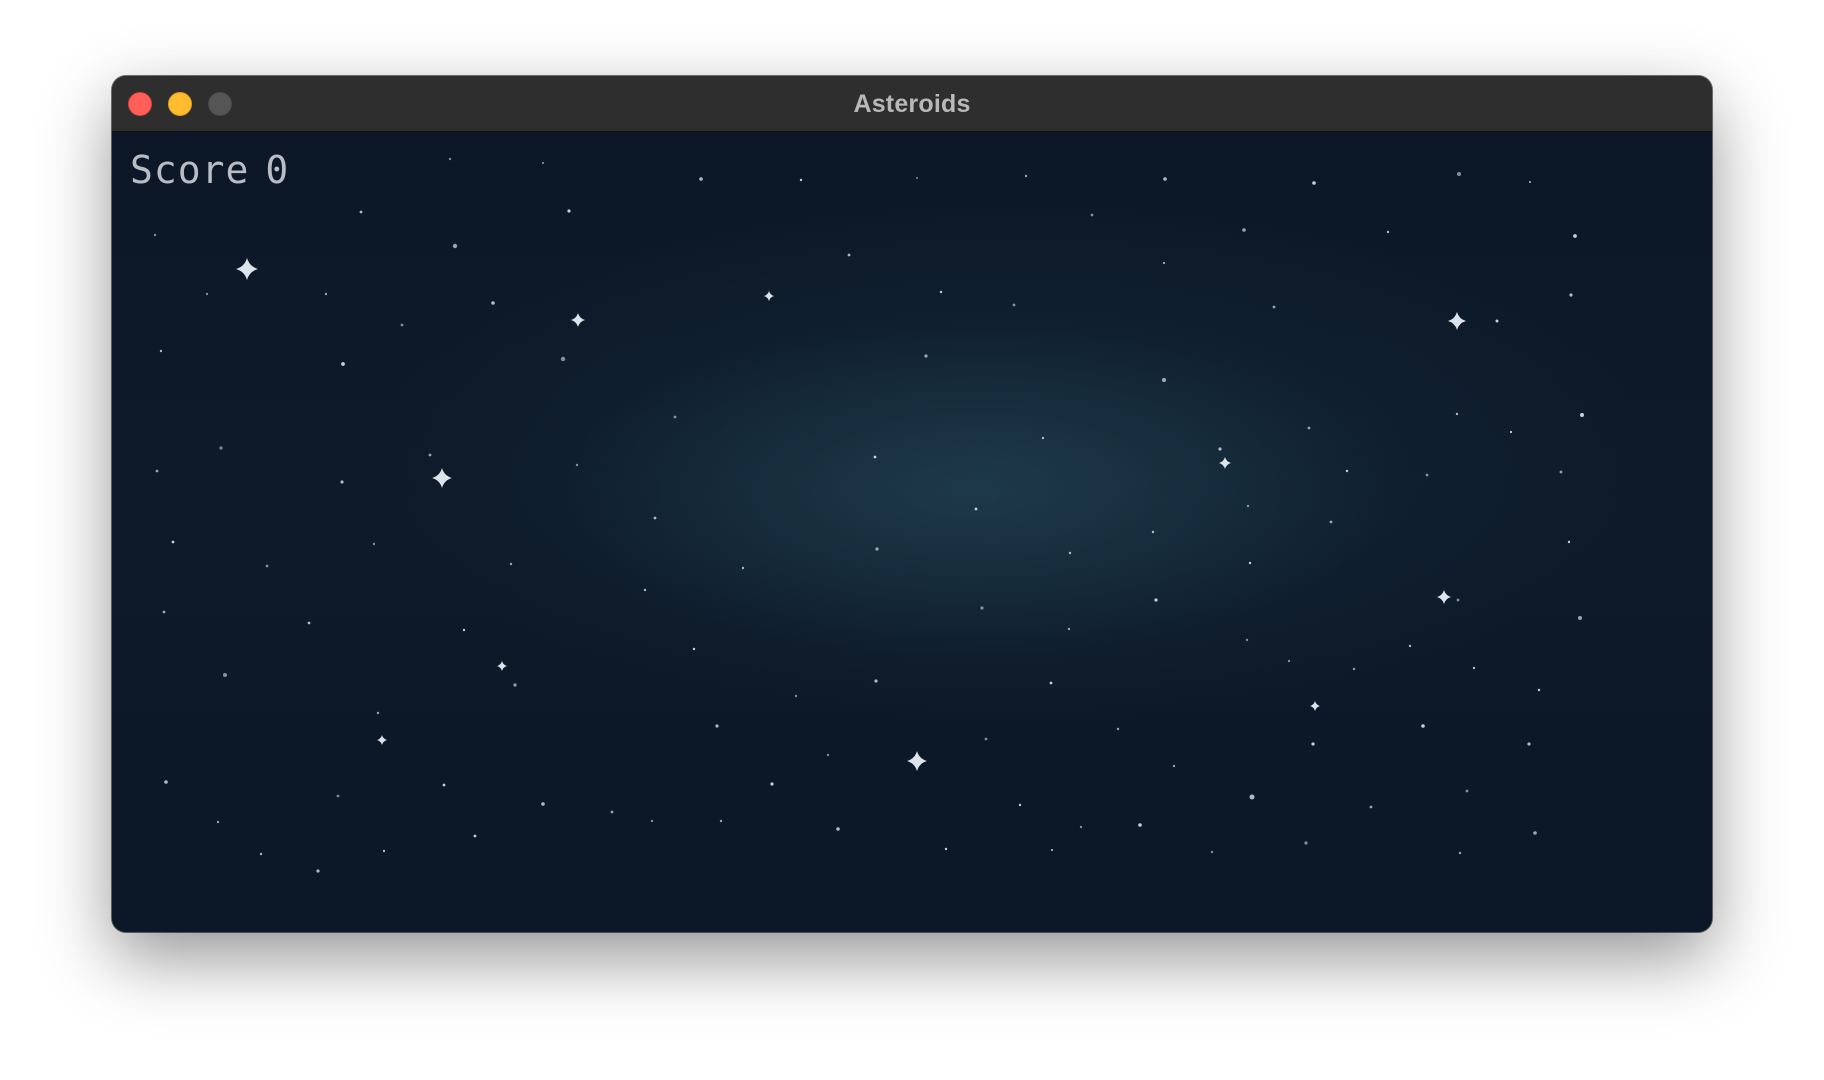 The height and width of the screenshot is (1080, 1824). I want to click on title-bar: Asteroids, so click(912, 104).